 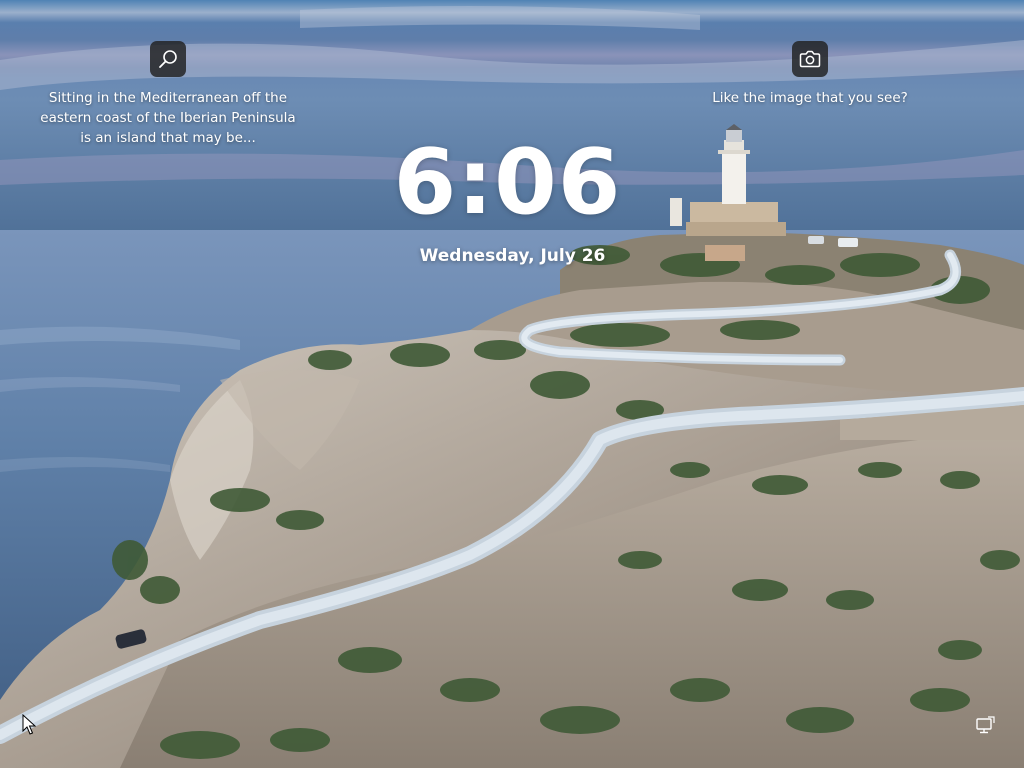 I want to click on camera-icon, so click(x=810, y=59).